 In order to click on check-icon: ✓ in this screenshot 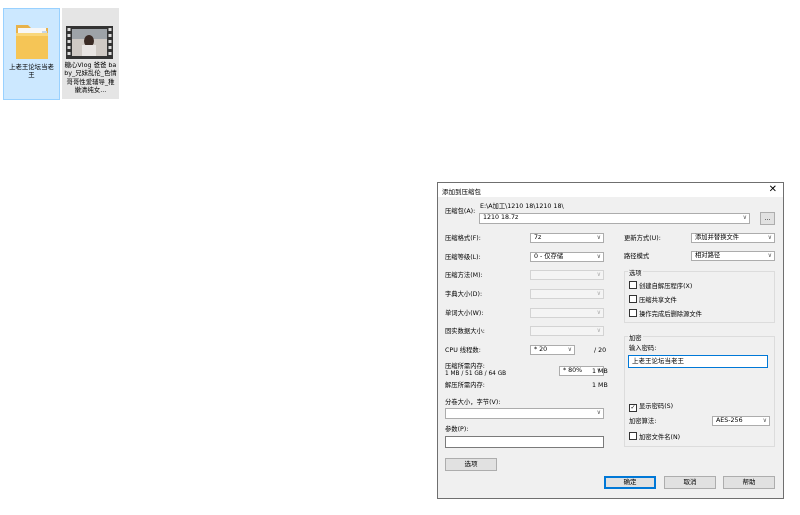, I will do `click(633, 408)`.